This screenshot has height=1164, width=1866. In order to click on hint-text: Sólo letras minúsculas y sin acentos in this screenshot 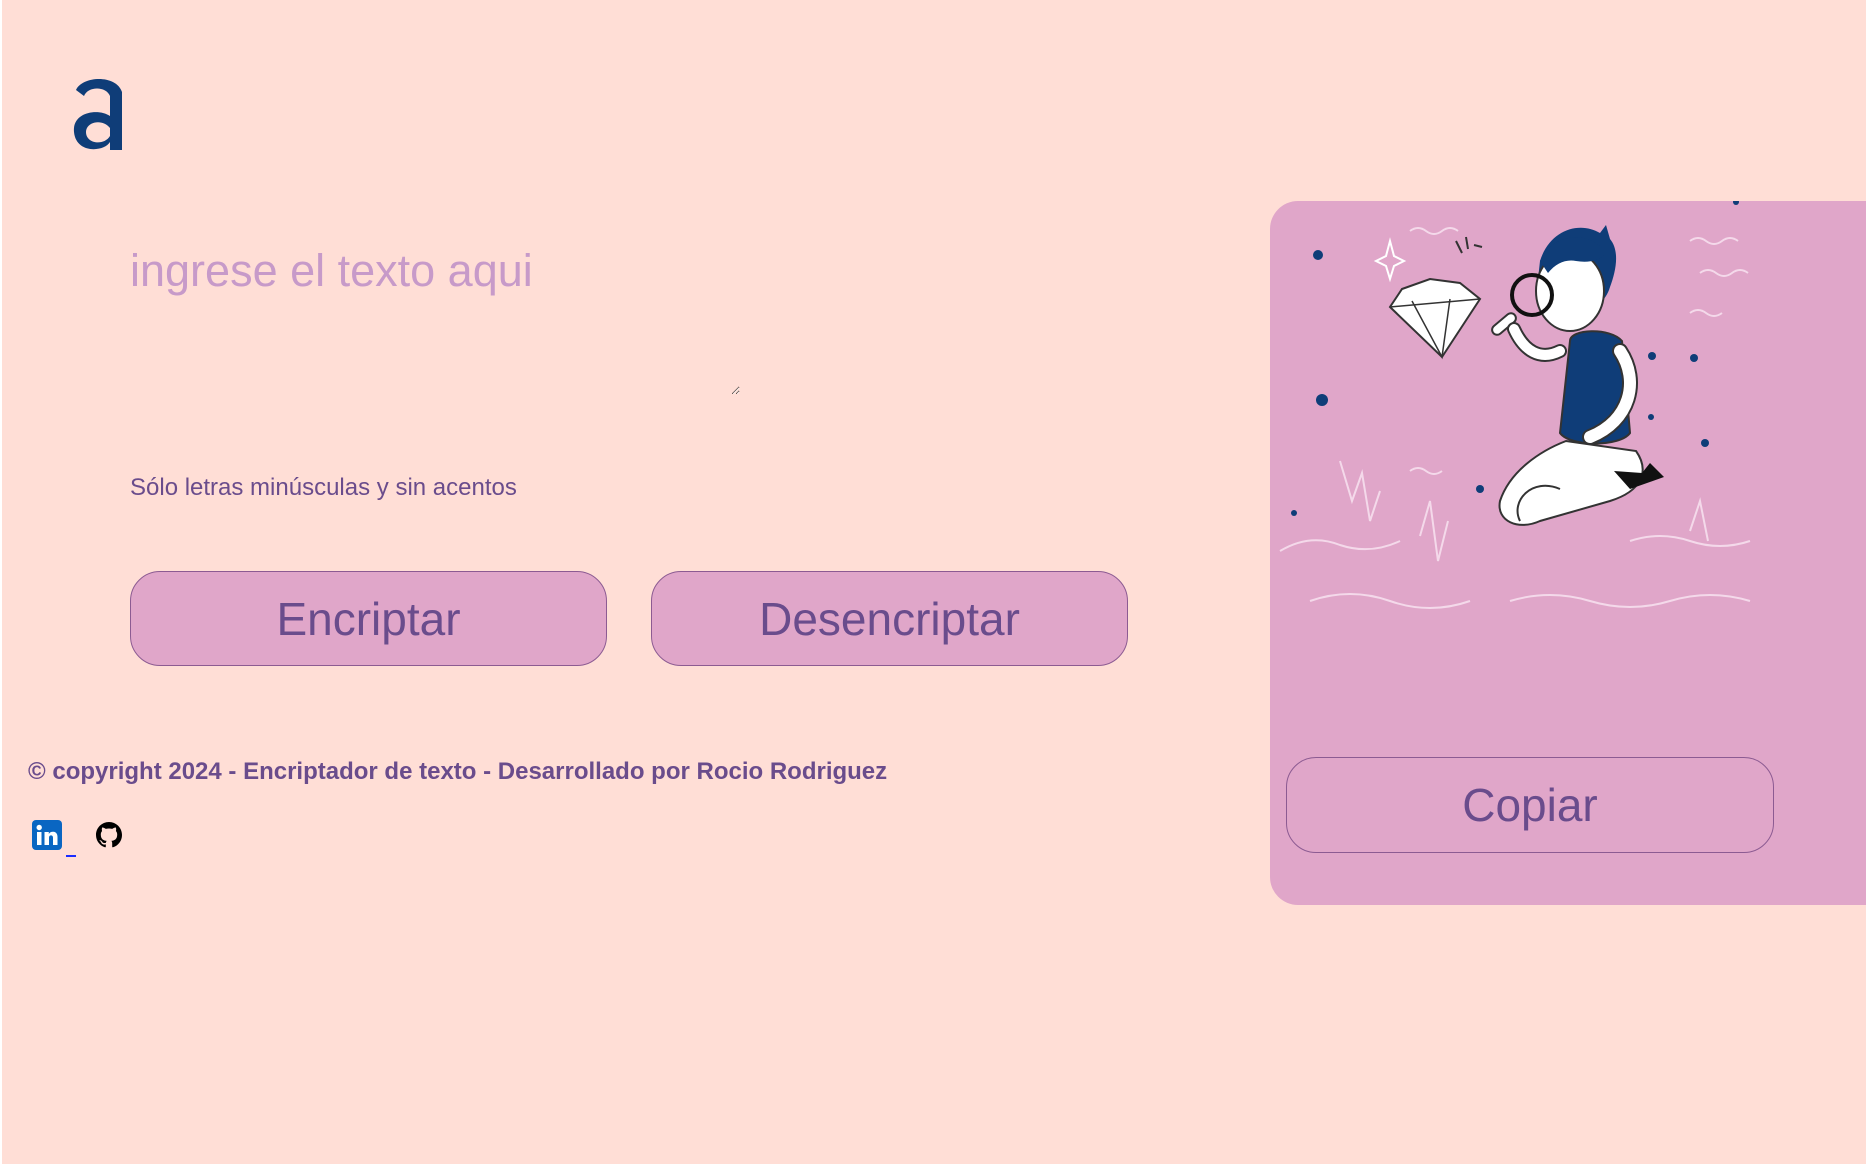, I will do `click(323, 487)`.